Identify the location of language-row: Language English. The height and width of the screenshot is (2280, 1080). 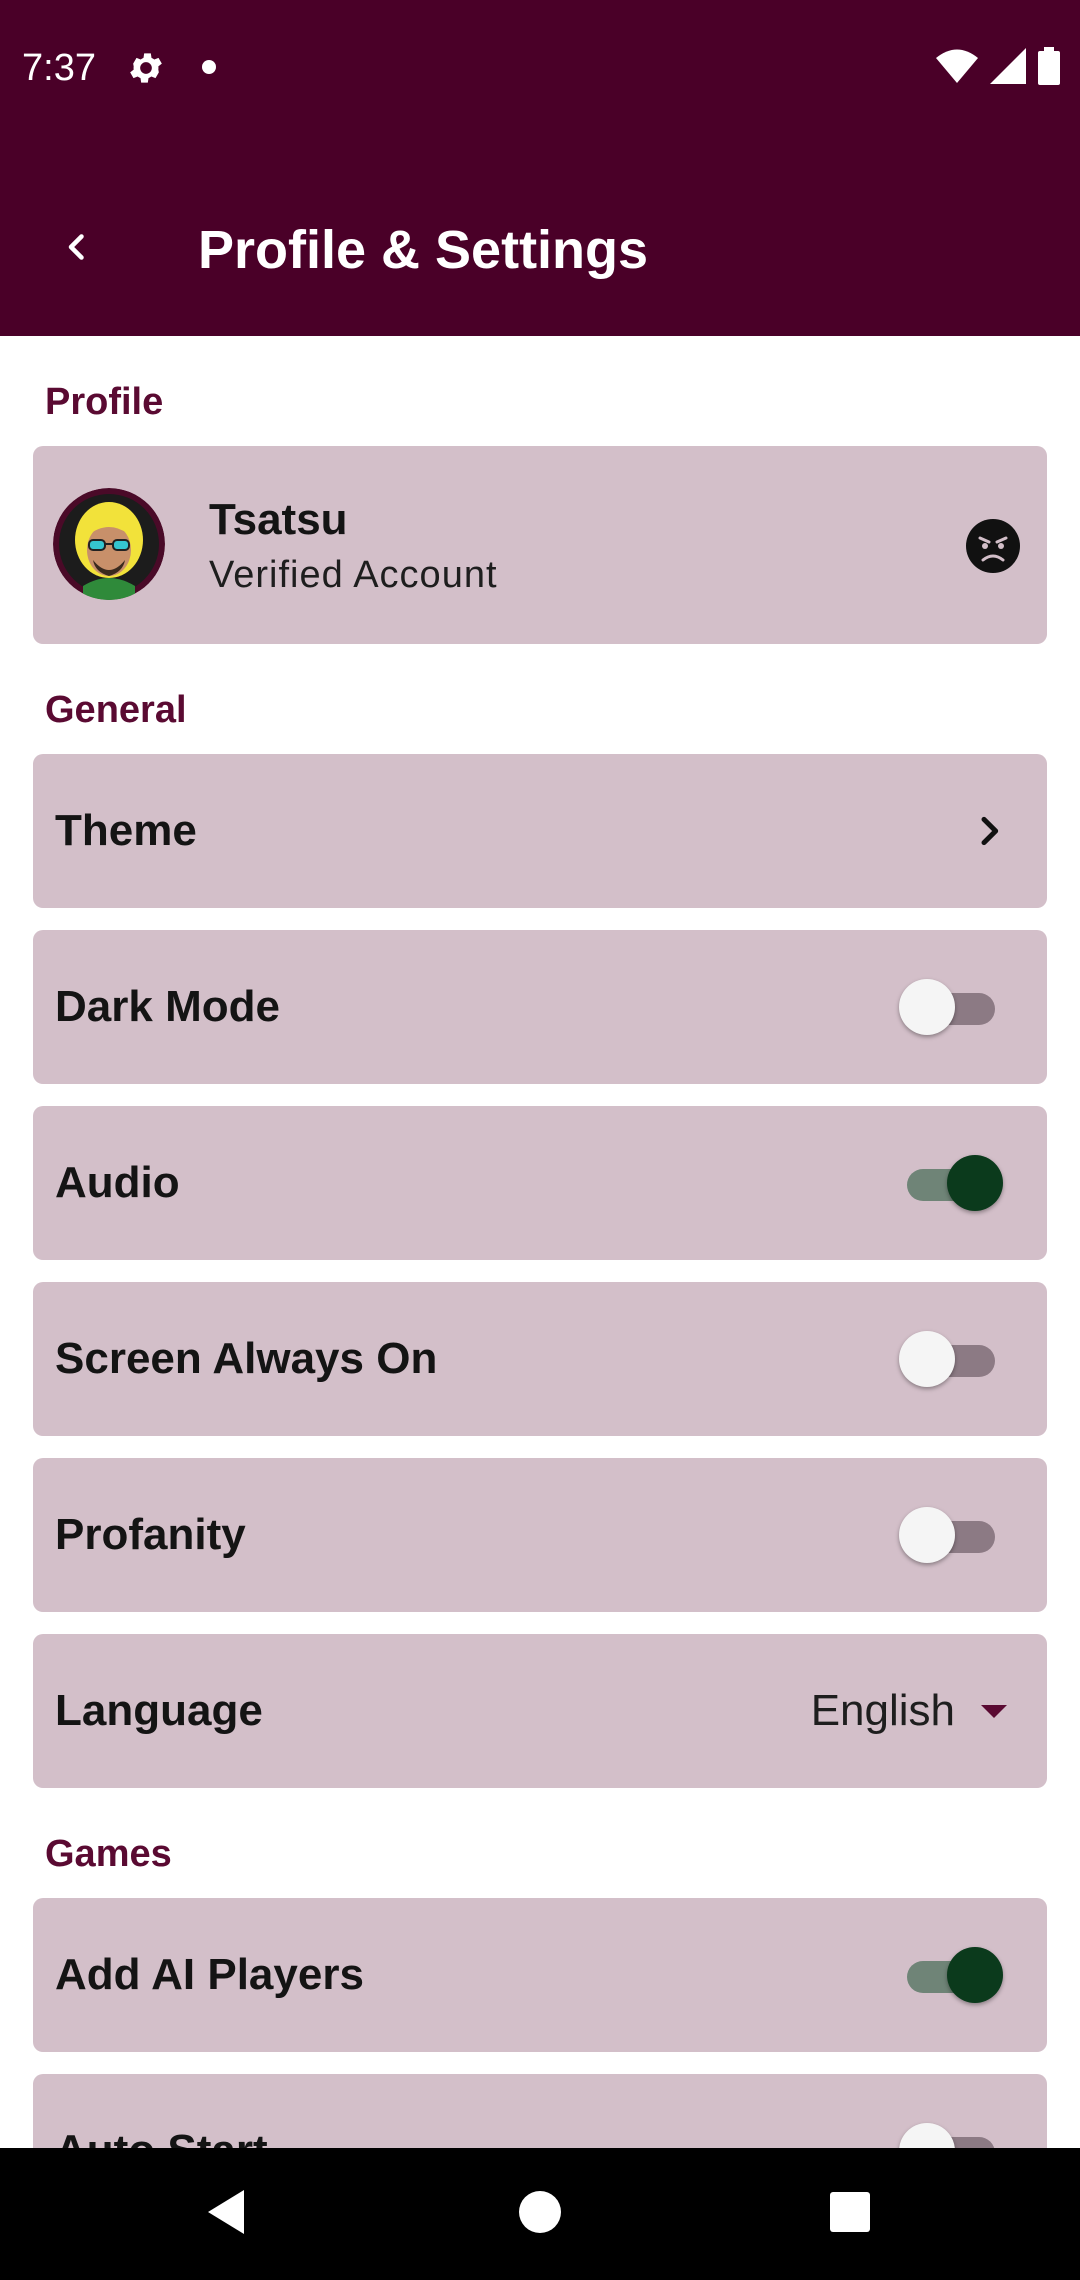
(540, 1711).